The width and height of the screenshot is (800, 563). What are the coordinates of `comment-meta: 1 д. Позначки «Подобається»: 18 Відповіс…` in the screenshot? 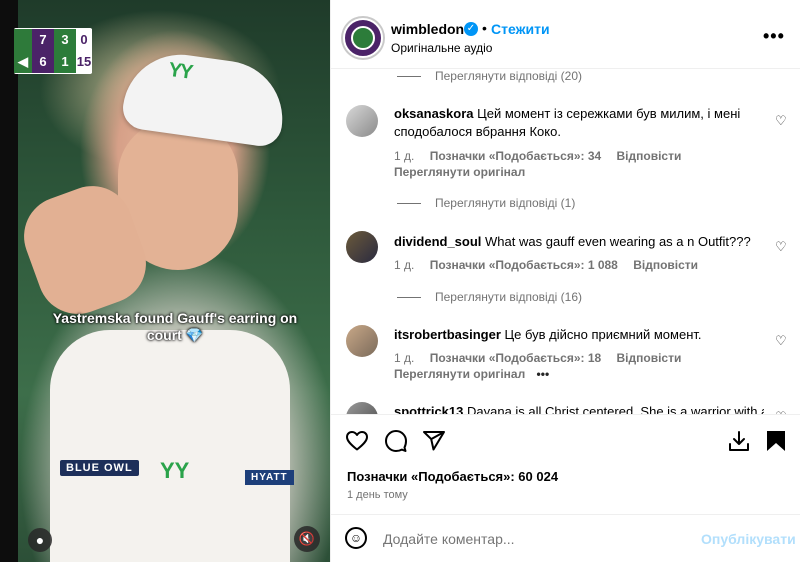 It's located at (543, 358).